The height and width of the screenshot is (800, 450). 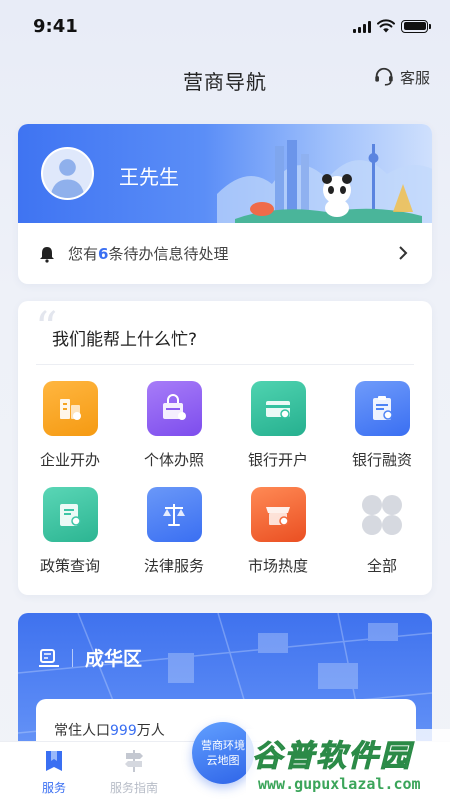 I want to click on population-value: 999, so click(x=123, y=731).